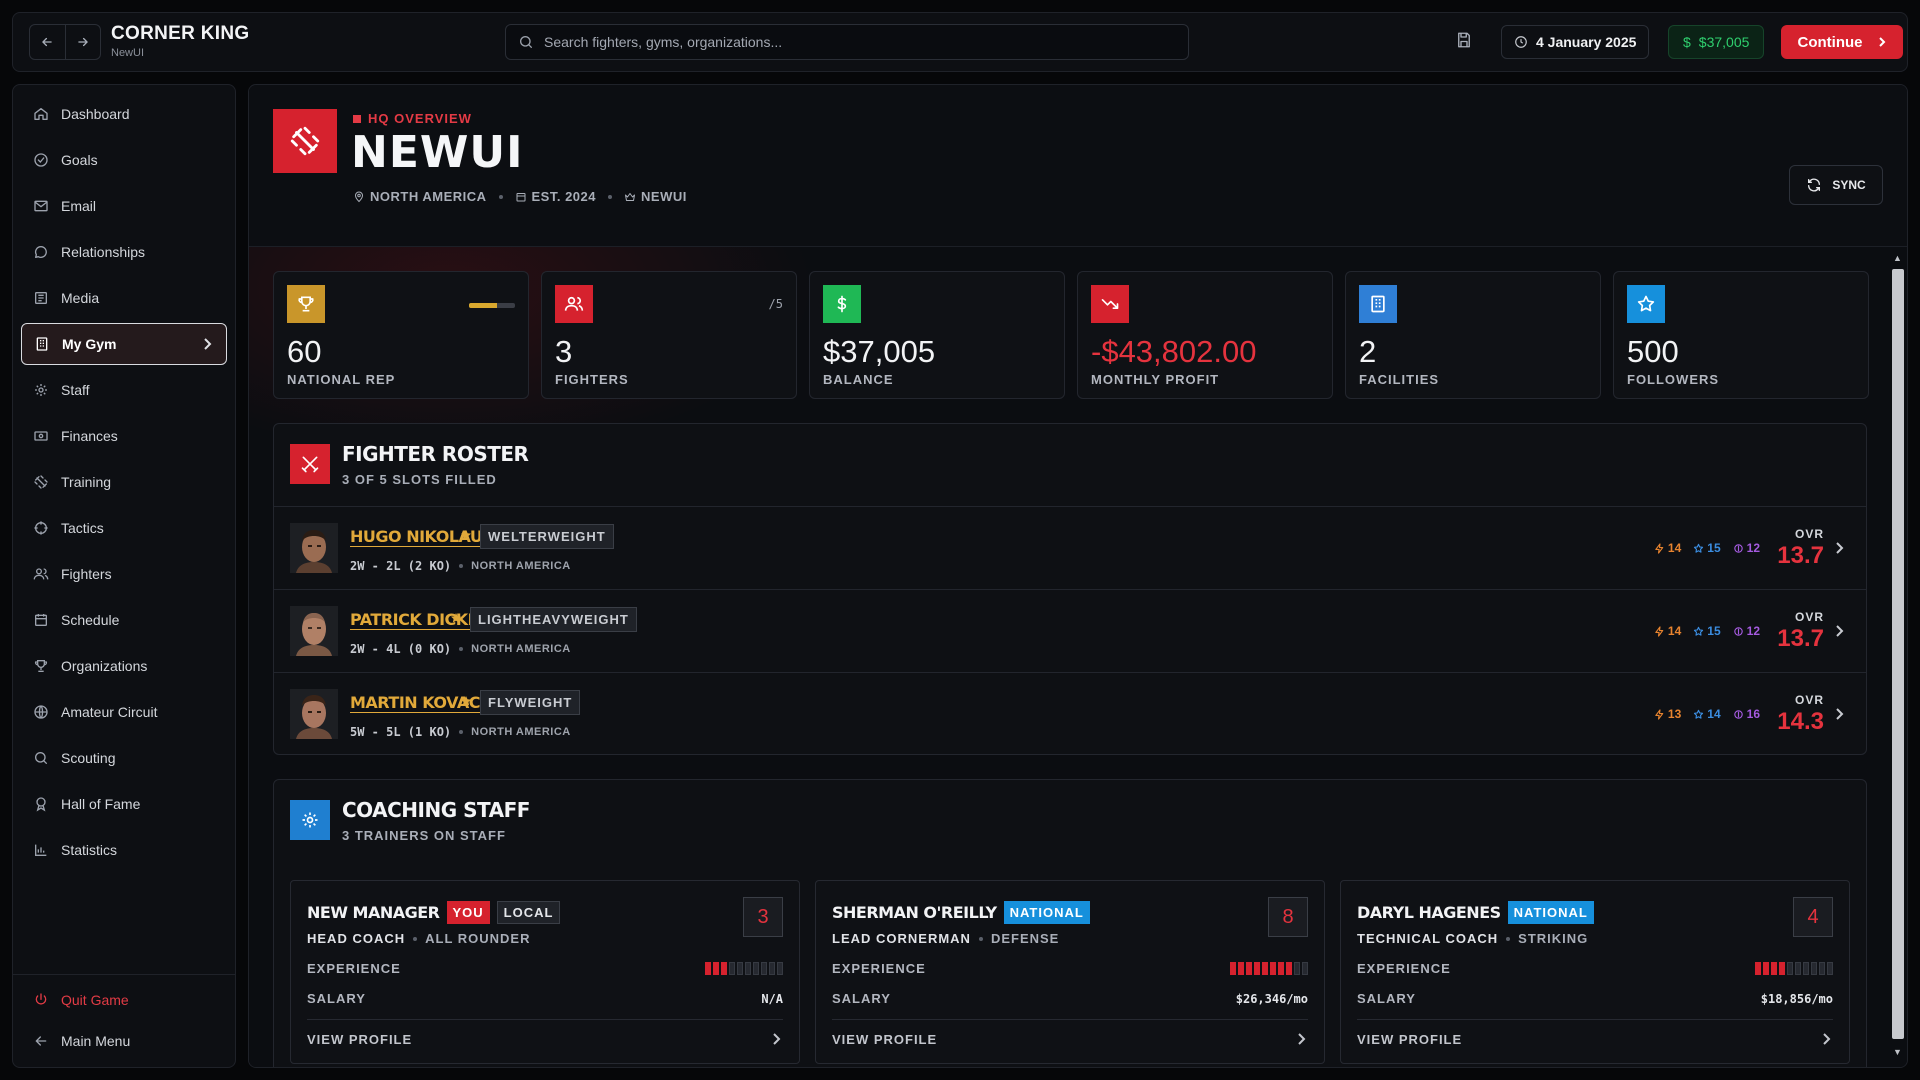 This screenshot has width=1920, height=1080. What do you see at coordinates (1897, 1052) in the screenshot?
I see `scroll-down-icon: ▼` at bounding box center [1897, 1052].